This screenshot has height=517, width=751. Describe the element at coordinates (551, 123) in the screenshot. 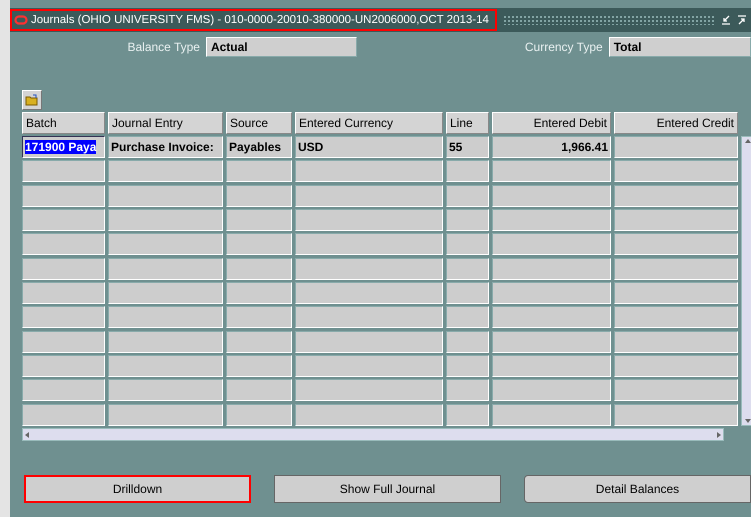

I see `column-header: Entered Debit` at that location.